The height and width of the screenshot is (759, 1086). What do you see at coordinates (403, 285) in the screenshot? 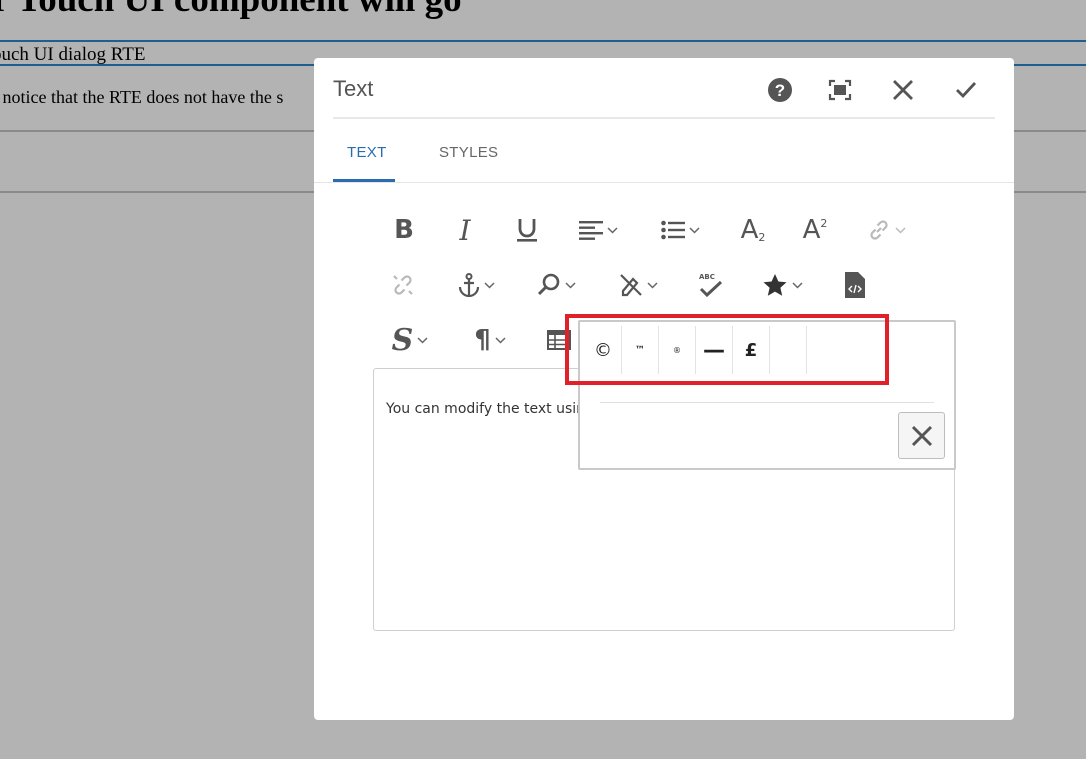
I see `unlink-icon` at bounding box center [403, 285].